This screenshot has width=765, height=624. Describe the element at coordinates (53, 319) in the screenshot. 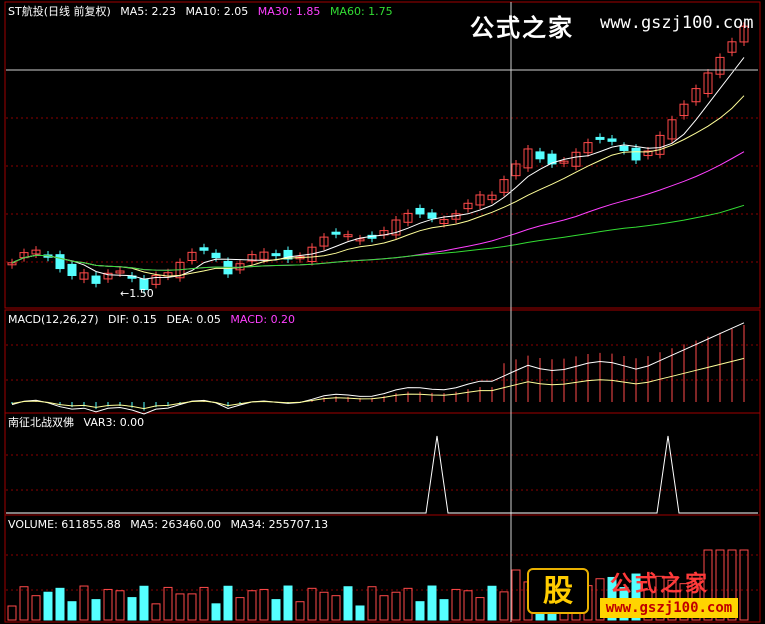

I see `macd-title: MACD(12,26,27)` at that location.